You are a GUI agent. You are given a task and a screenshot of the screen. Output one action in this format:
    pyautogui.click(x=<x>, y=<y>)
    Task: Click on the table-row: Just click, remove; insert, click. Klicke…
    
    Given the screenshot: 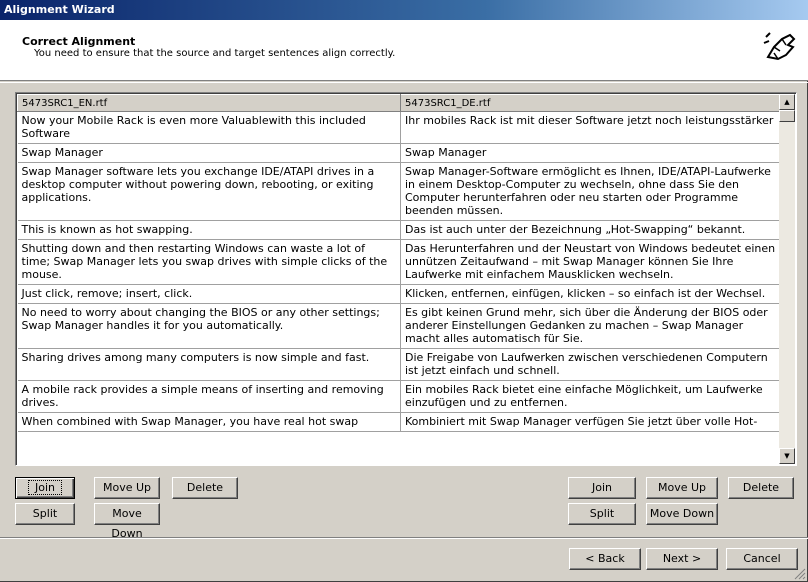 What is the action you would take?
    pyautogui.click(x=399, y=294)
    